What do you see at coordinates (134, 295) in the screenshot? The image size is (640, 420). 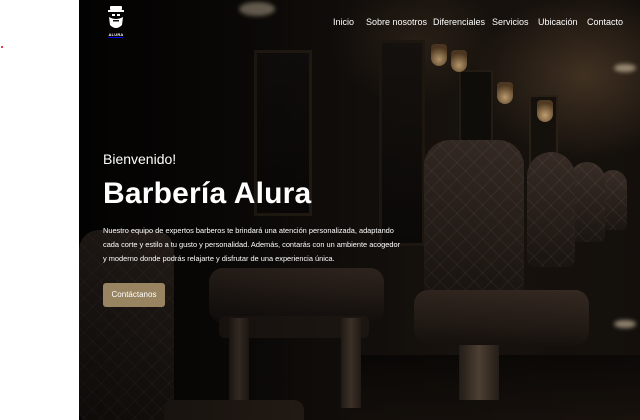 I see `contact-button: Contáctanos` at bounding box center [134, 295].